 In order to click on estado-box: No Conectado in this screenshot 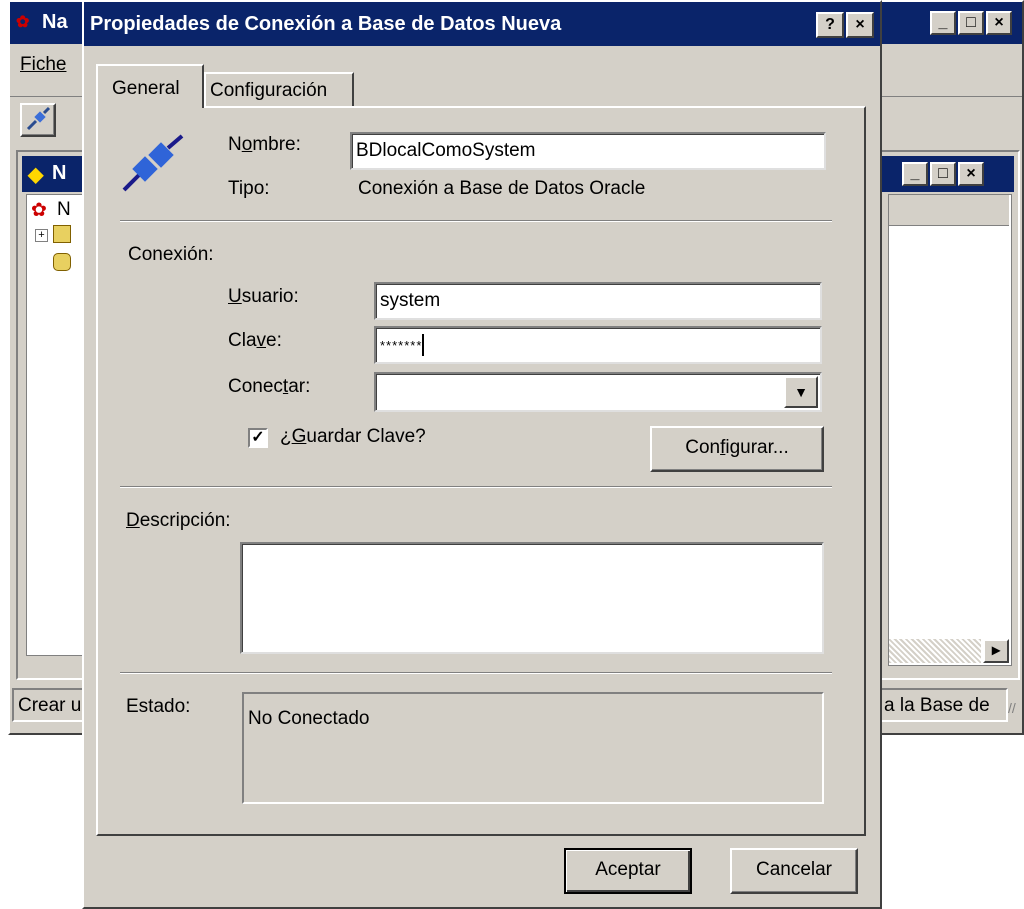, I will do `click(533, 748)`.